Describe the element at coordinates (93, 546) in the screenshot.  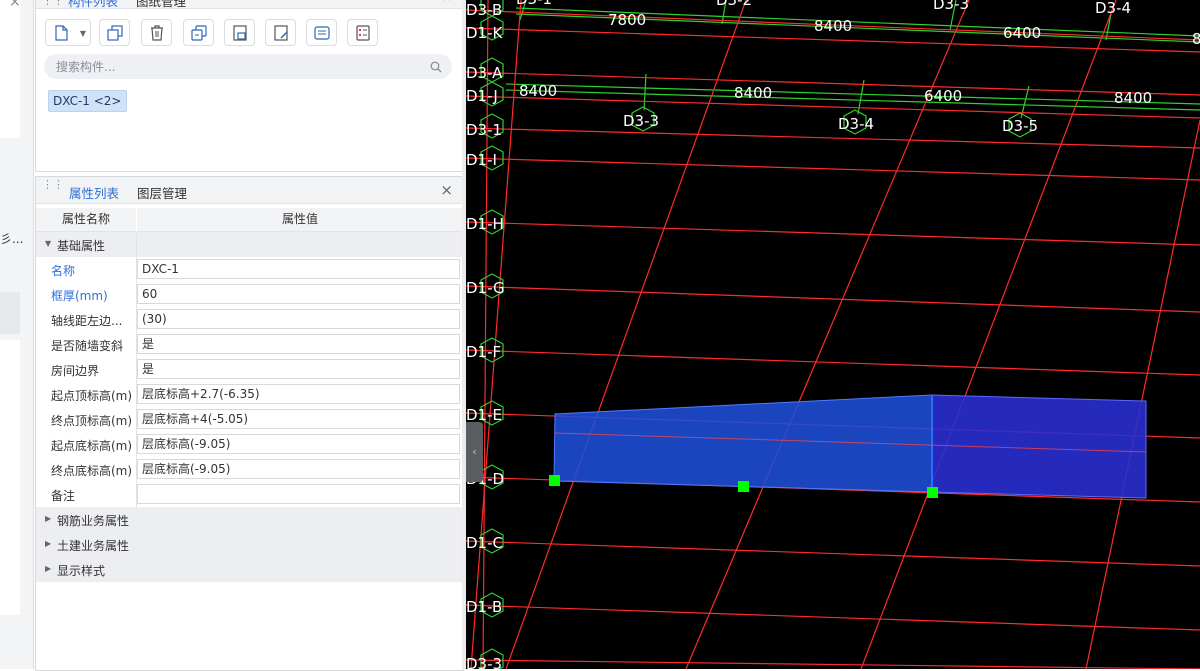
I see `group-label: 土建业务属性` at that location.